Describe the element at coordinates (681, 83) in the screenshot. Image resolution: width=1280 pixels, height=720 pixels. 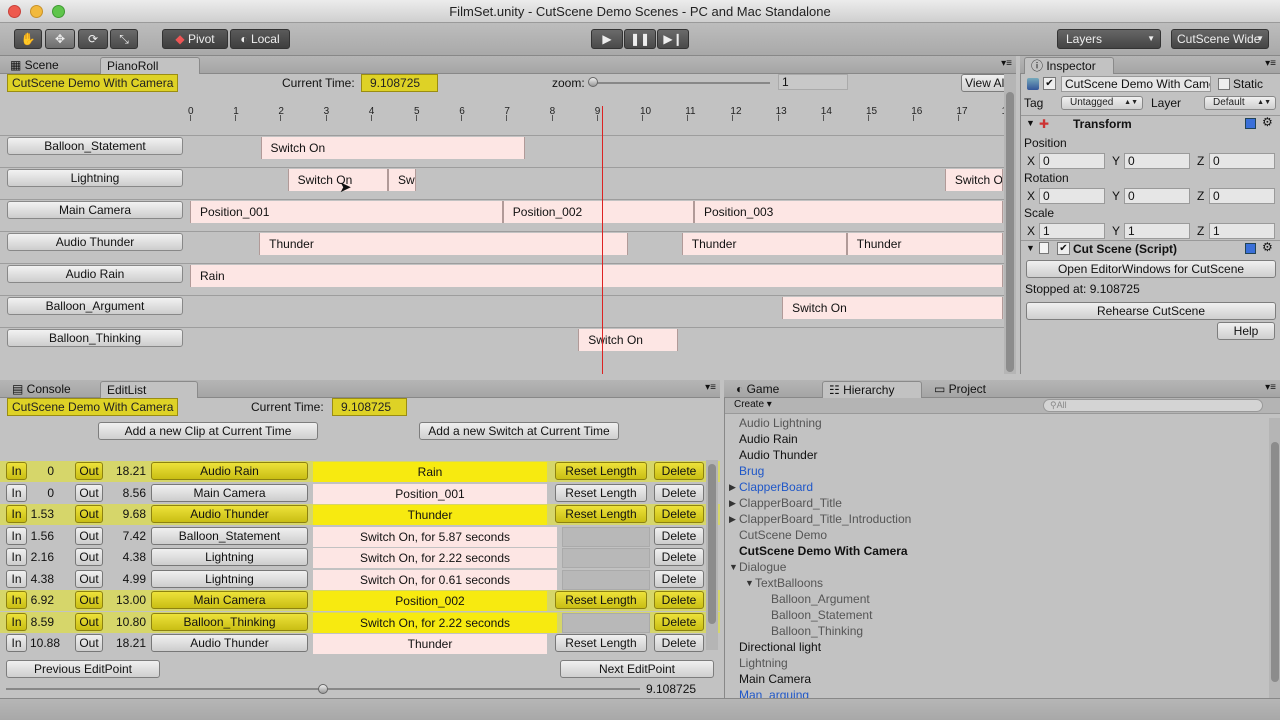
I see `zoom-slider` at that location.